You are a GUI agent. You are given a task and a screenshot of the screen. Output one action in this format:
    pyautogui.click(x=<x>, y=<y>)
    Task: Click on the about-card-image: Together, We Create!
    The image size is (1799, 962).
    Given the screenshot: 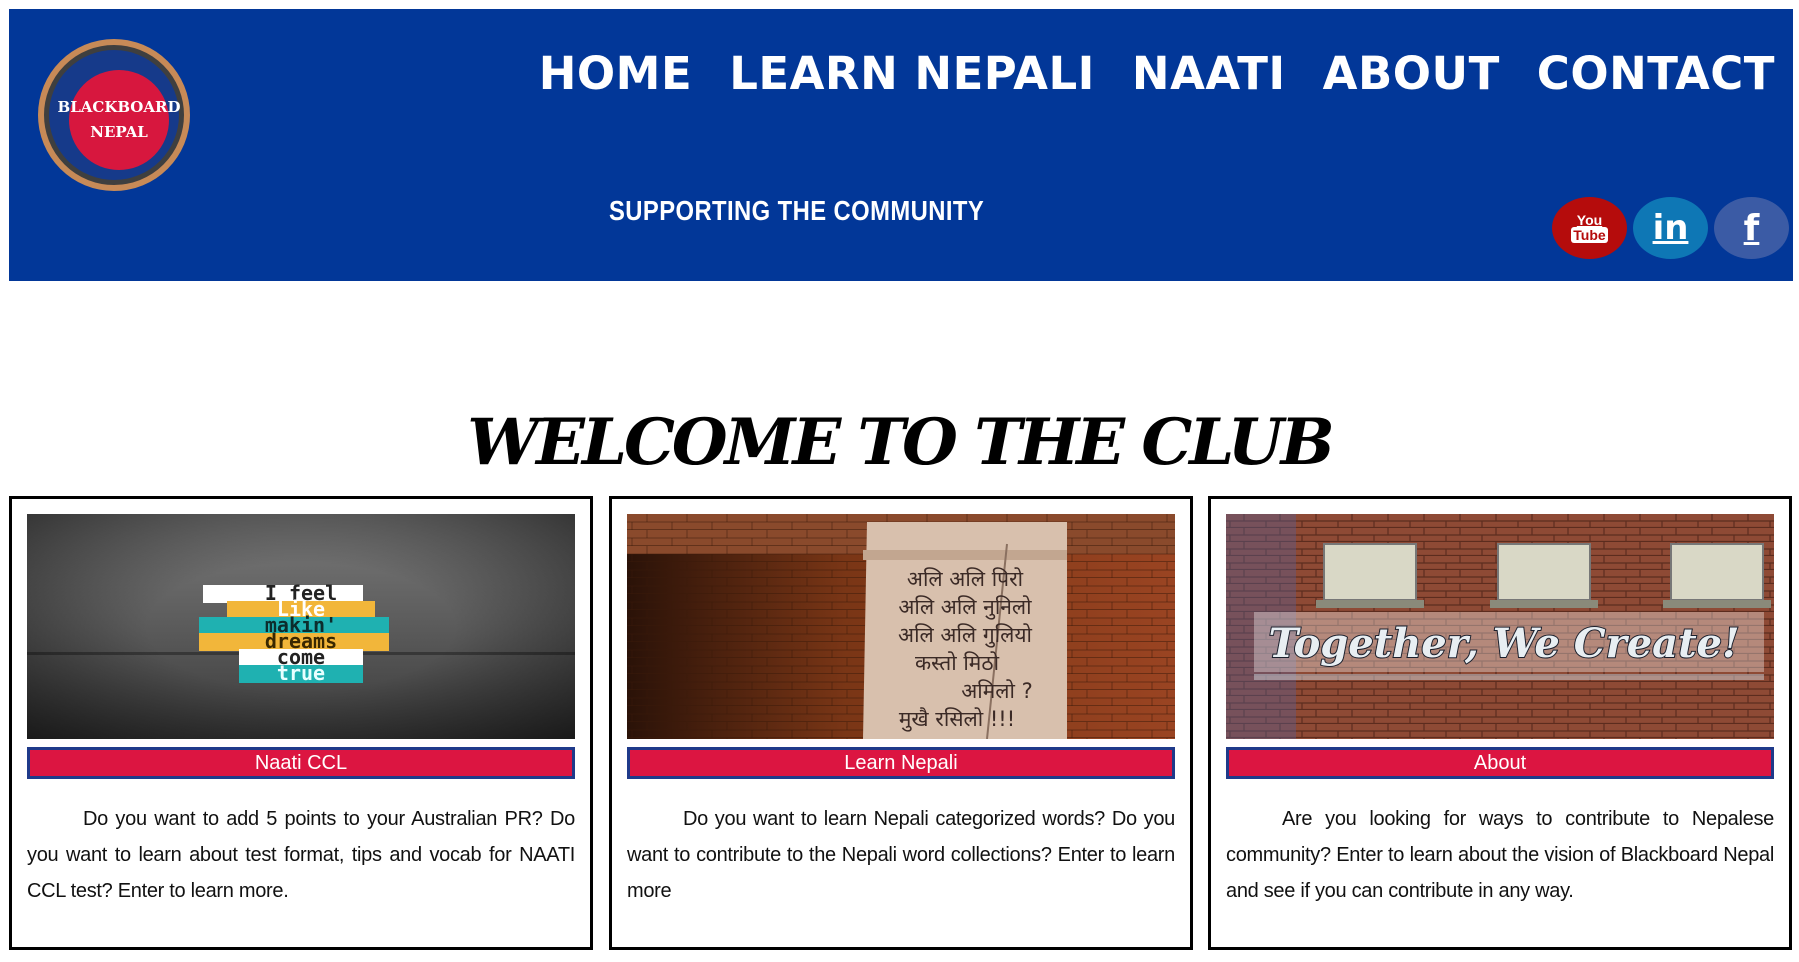 What is the action you would take?
    pyautogui.click(x=1500, y=626)
    